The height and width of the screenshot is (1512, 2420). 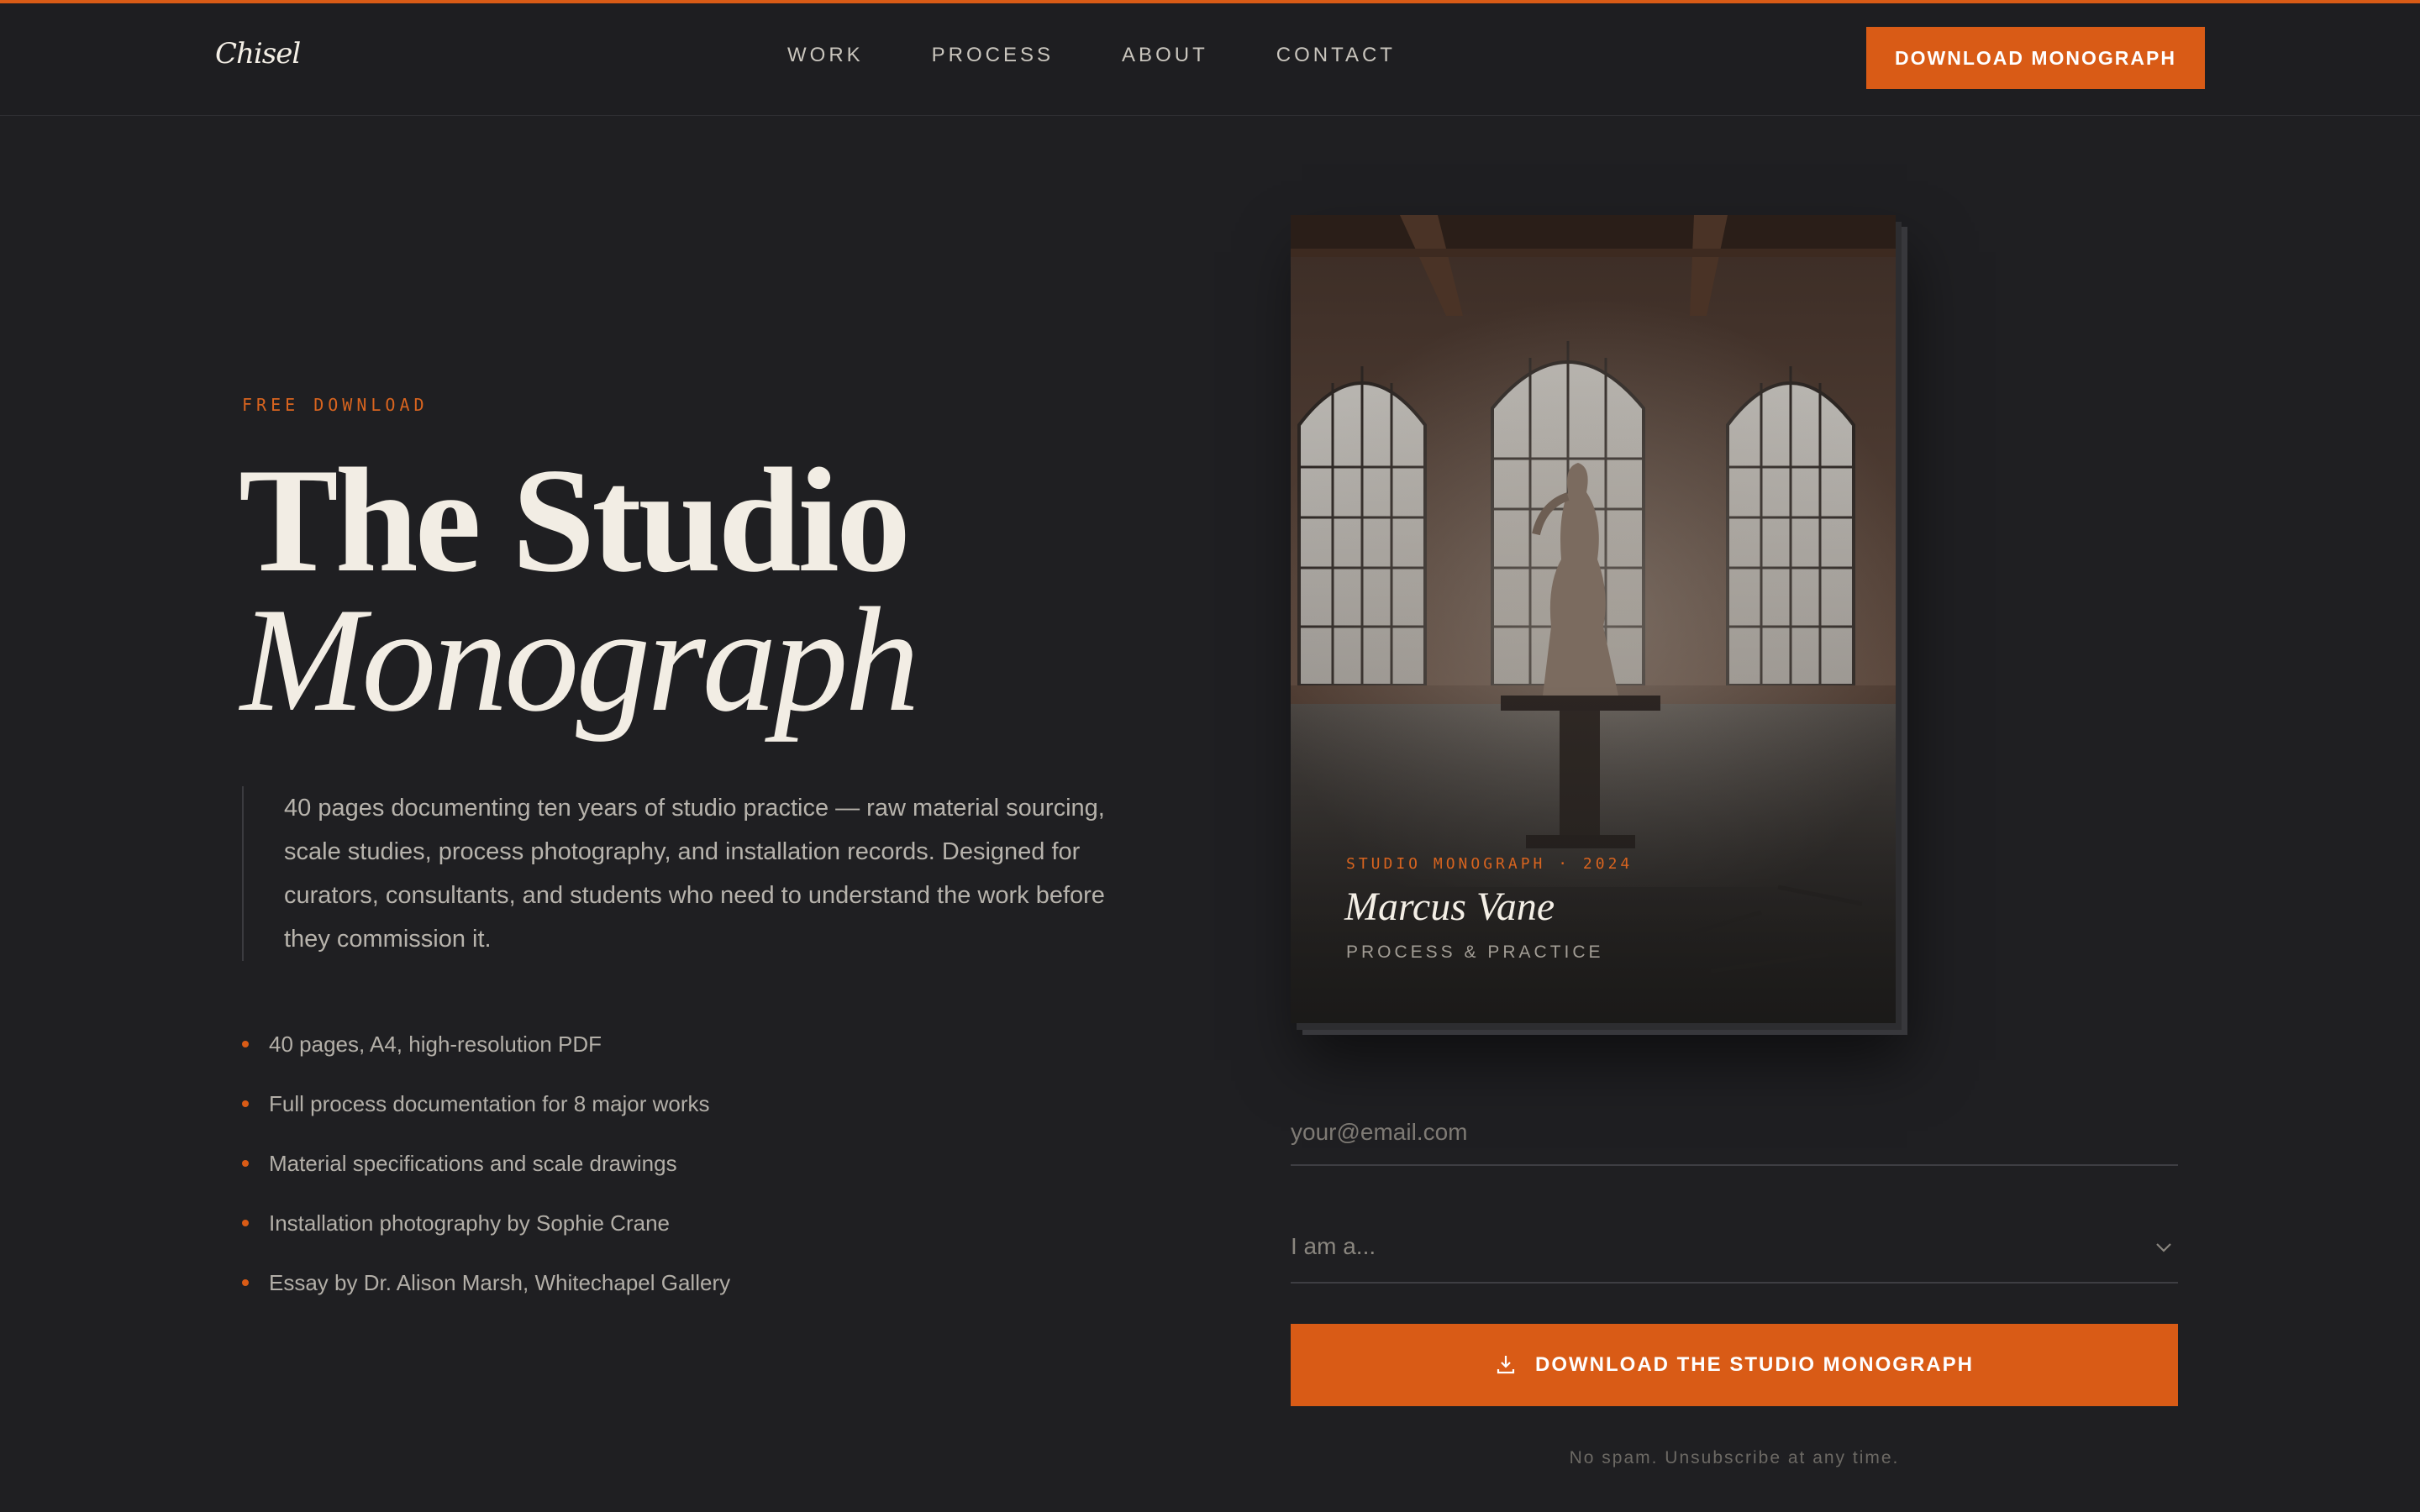 What do you see at coordinates (825, 55) in the screenshot?
I see `nav-link-work: WORK` at bounding box center [825, 55].